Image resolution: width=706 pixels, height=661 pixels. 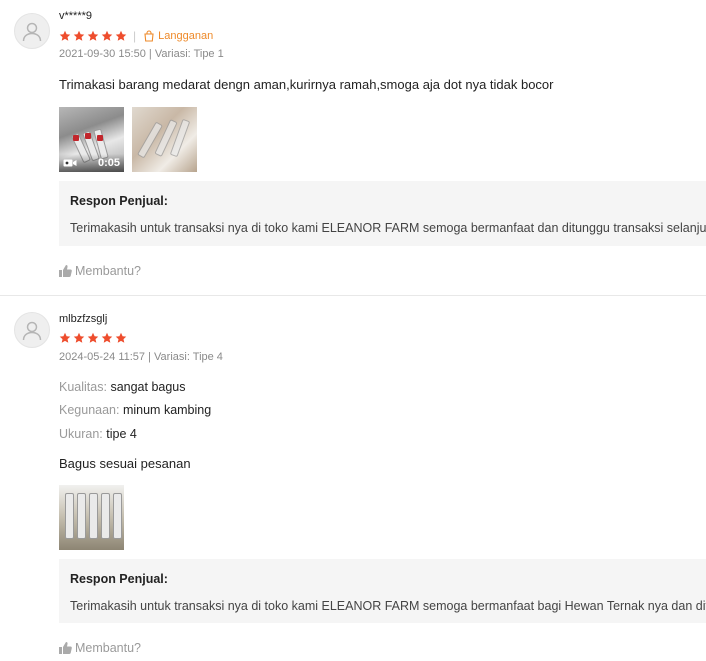 I want to click on badge-label: Langganan, so click(x=186, y=36).